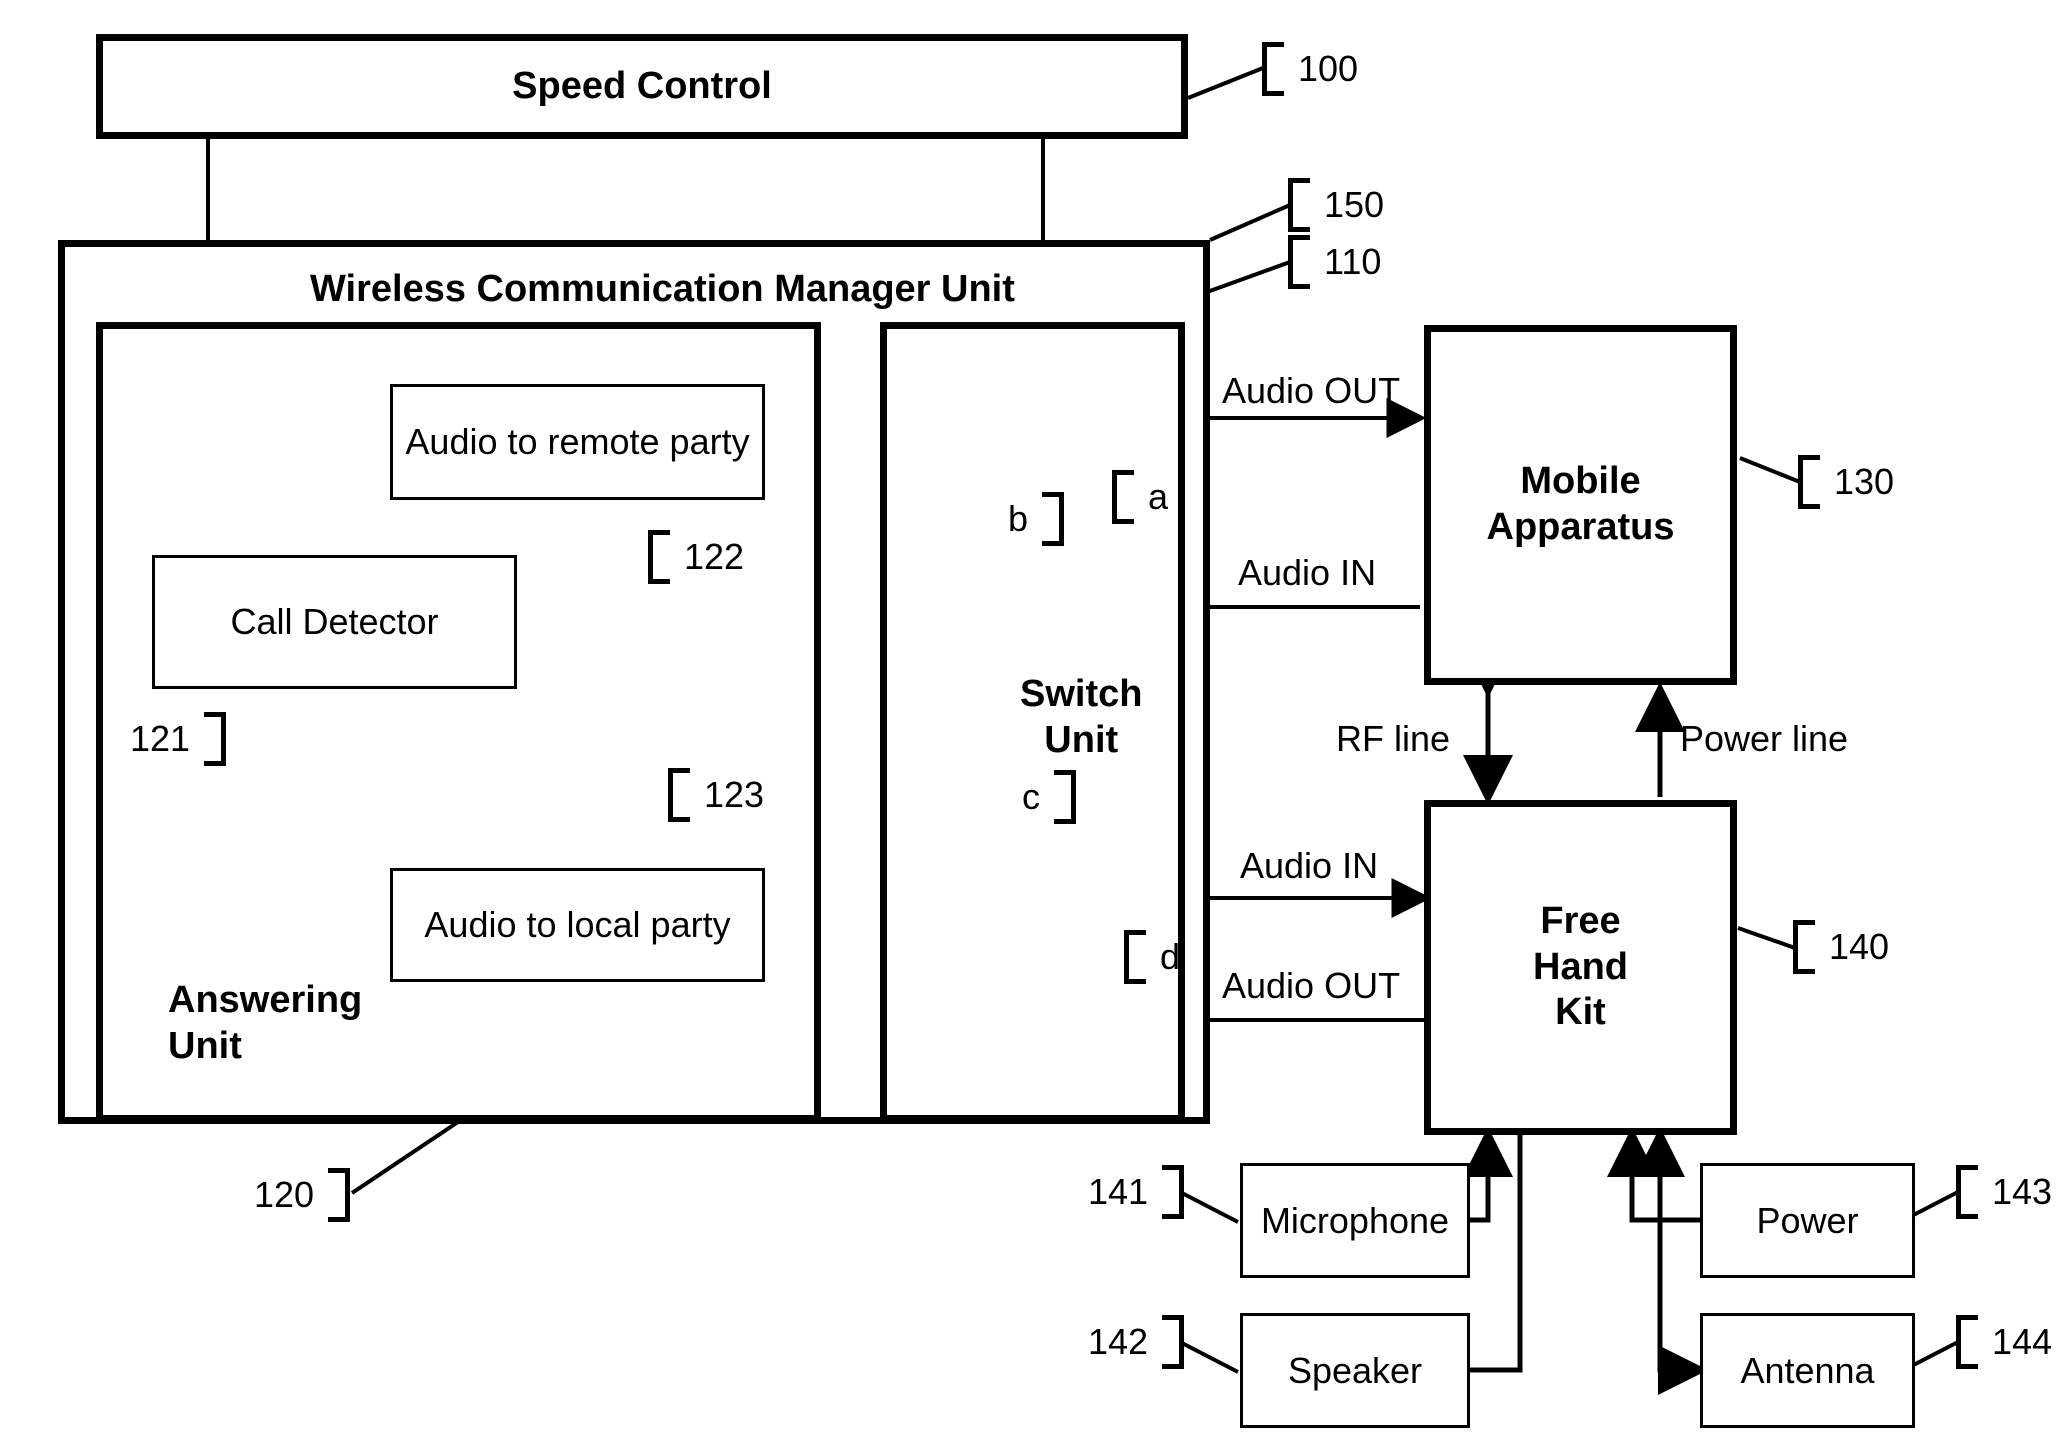 Image resolution: width=2066 pixels, height=1456 pixels. Describe the element at coordinates (1311, 985) in the screenshot. I see `signal-label-audio-out-fhk: Audio OUT` at that location.